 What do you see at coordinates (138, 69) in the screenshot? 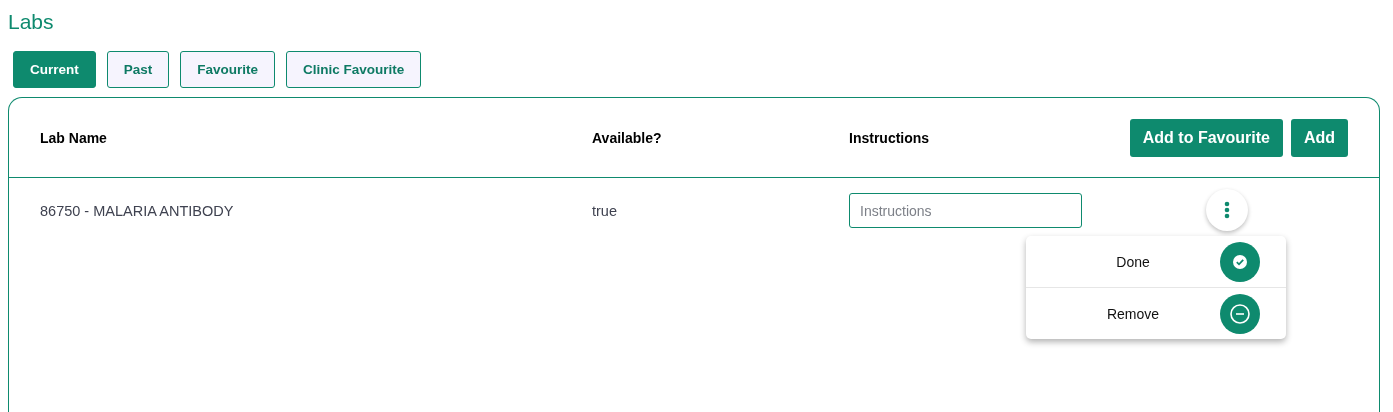
I see `tab: Past` at bounding box center [138, 69].